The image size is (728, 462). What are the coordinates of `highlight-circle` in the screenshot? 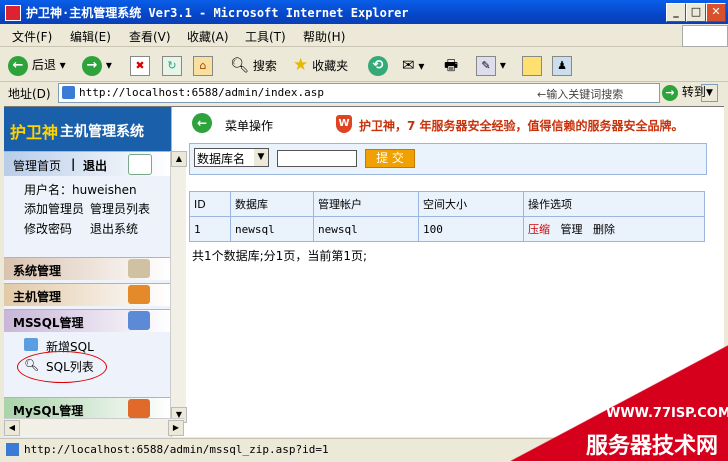 It's located at (62, 367).